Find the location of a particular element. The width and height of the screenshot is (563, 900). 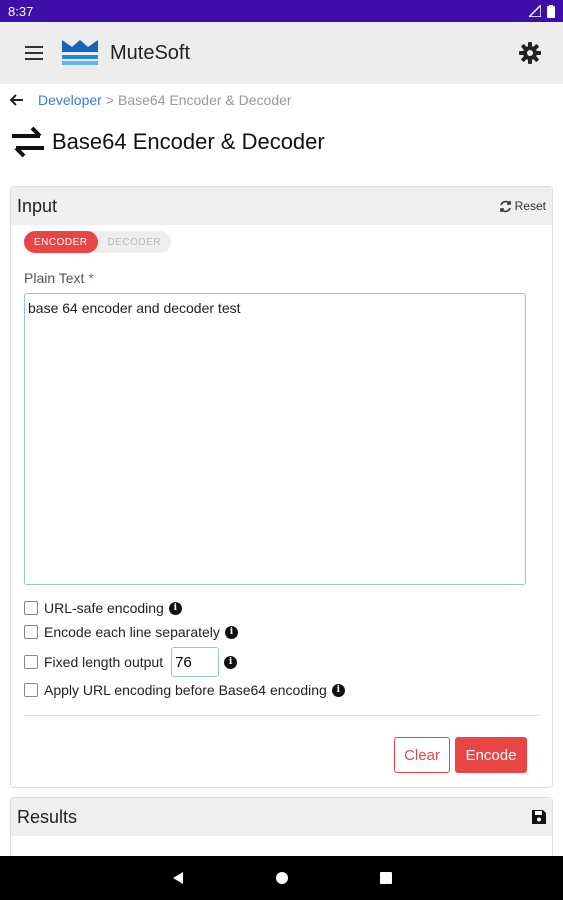

encode-button: Encode is located at coordinates (491, 755).